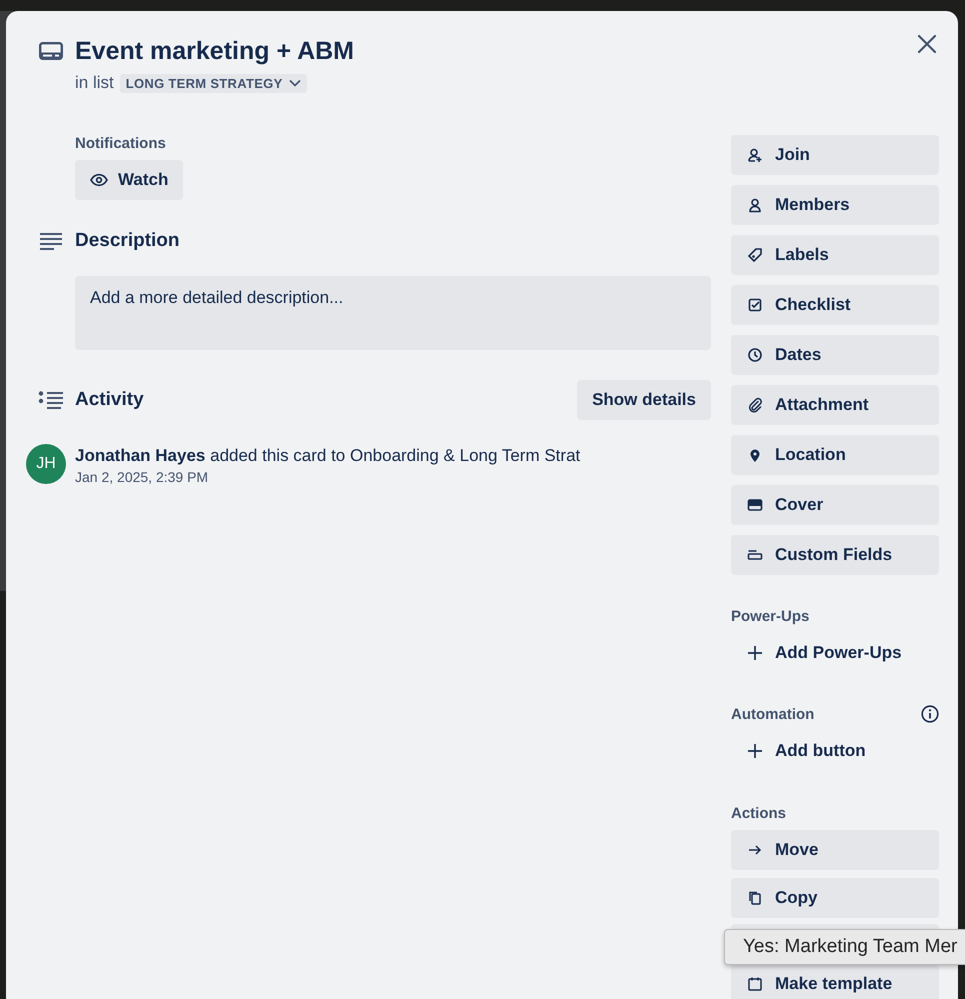 Image resolution: width=965 pixels, height=999 pixels. Describe the element at coordinates (51, 400) in the screenshot. I see `list-icon` at that location.